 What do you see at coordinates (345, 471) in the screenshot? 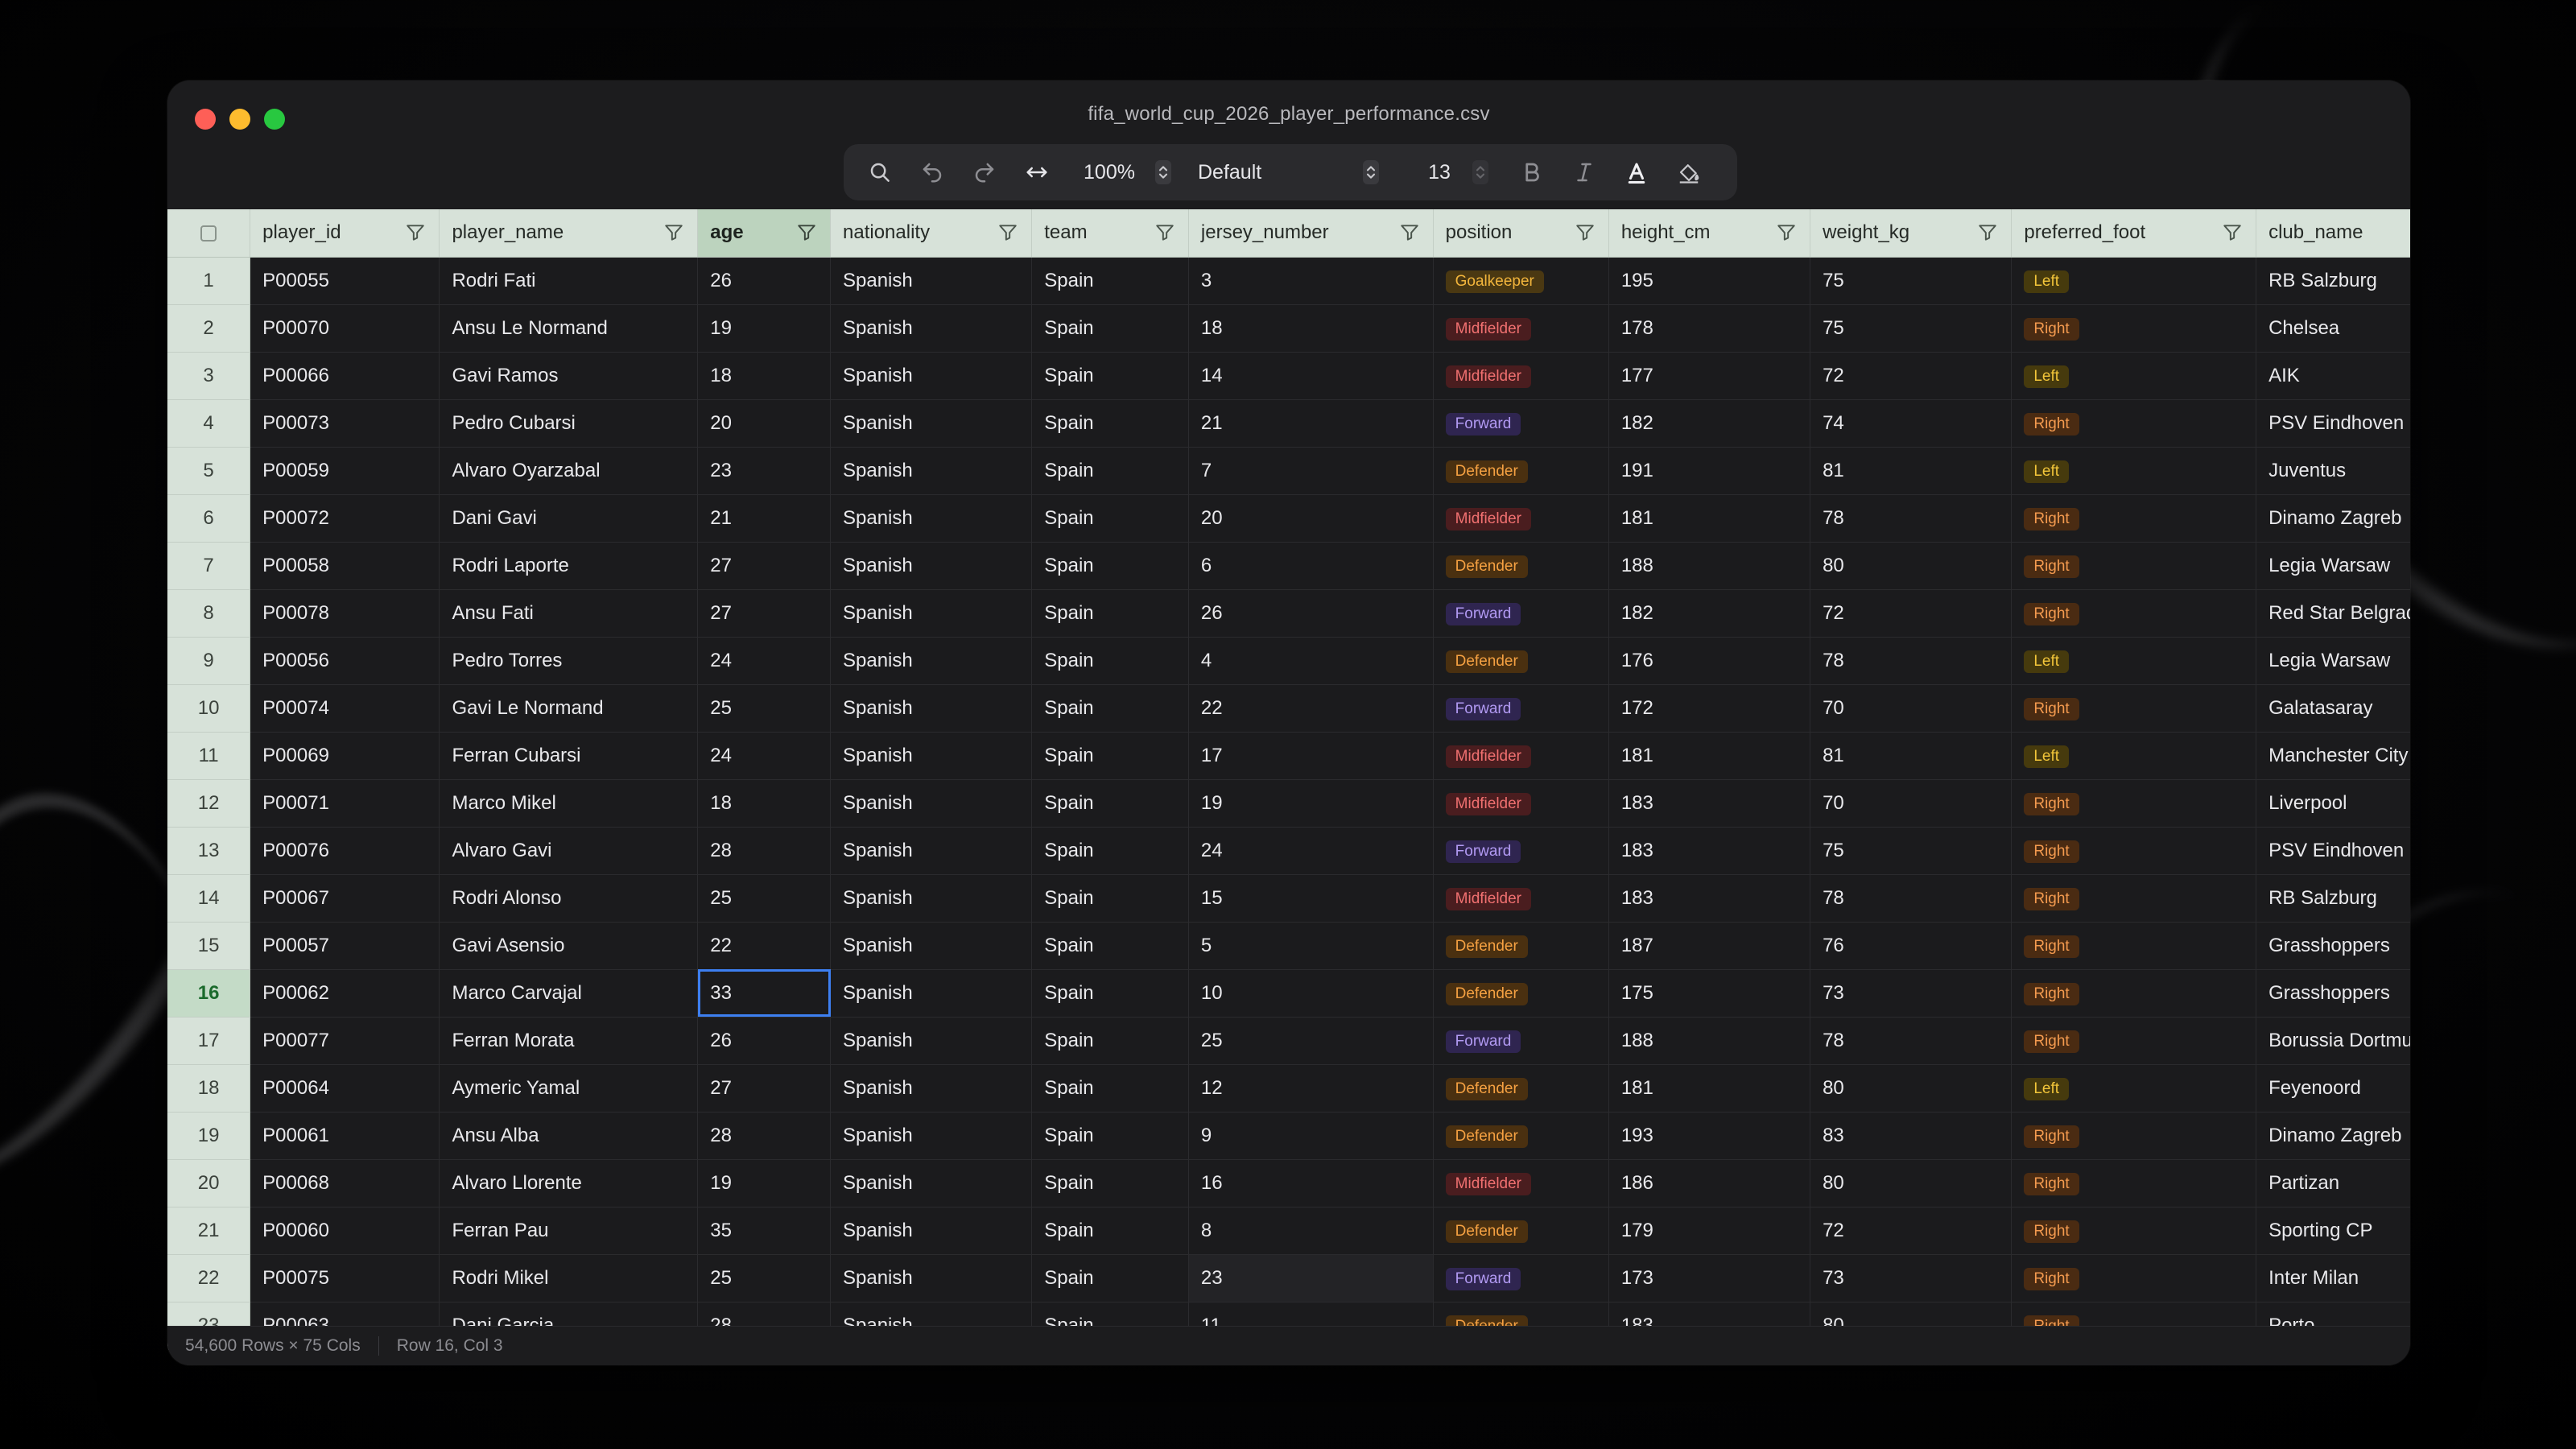
I see `cell-player-id: P00059` at bounding box center [345, 471].